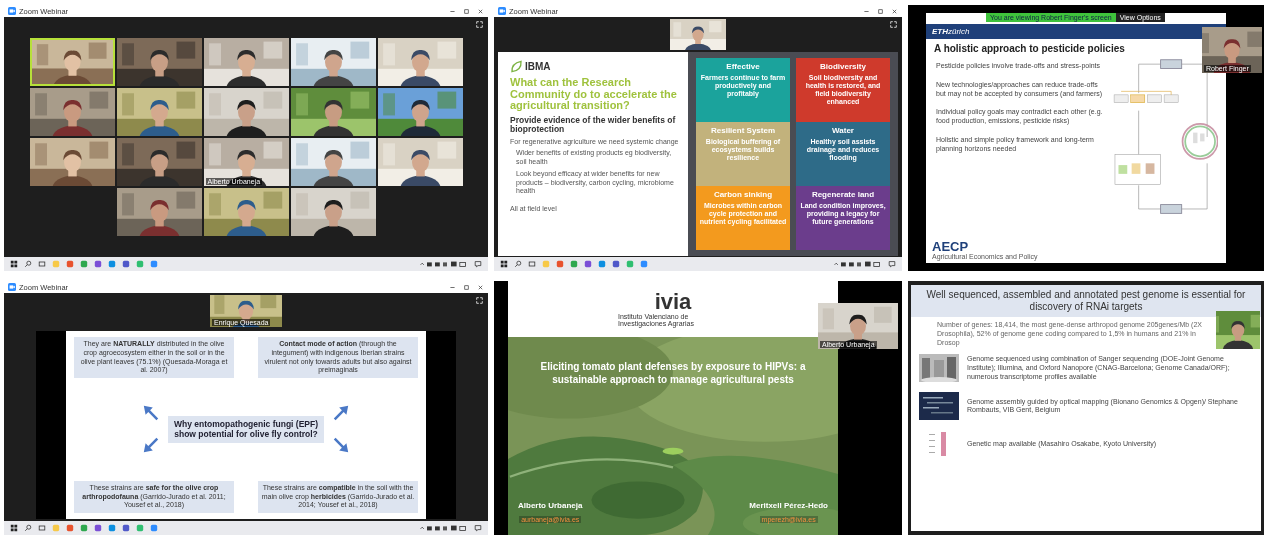  I want to click on author-name: Alberto Urbaneja, so click(550, 505).